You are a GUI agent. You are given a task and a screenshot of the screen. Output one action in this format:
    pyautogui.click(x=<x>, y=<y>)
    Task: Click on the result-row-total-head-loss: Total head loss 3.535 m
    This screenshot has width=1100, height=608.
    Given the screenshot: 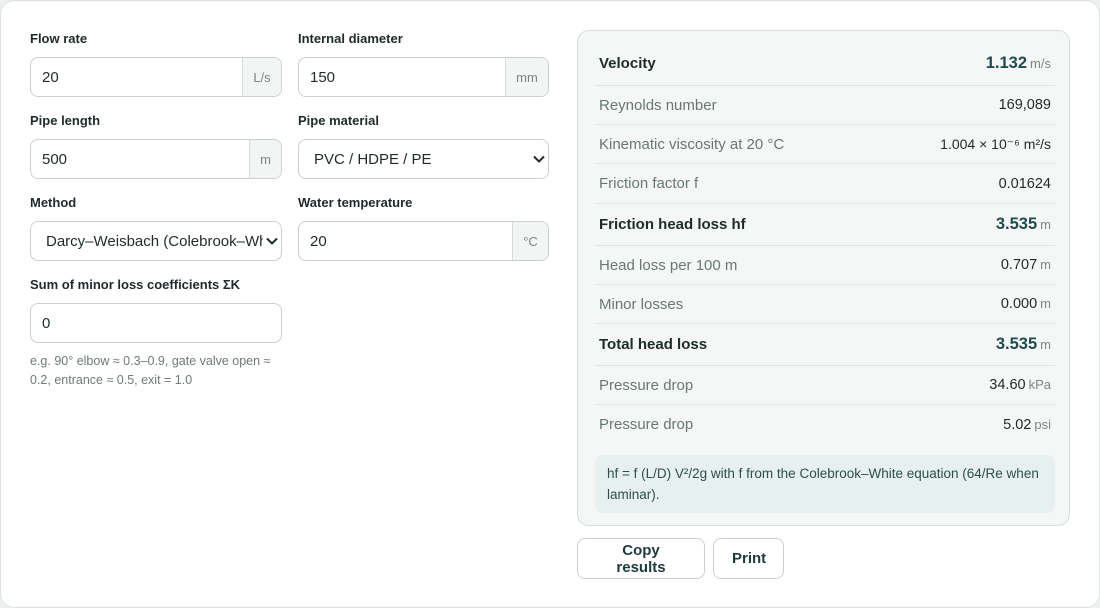 What is the action you would take?
    pyautogui.click(x=825, y=345)
    